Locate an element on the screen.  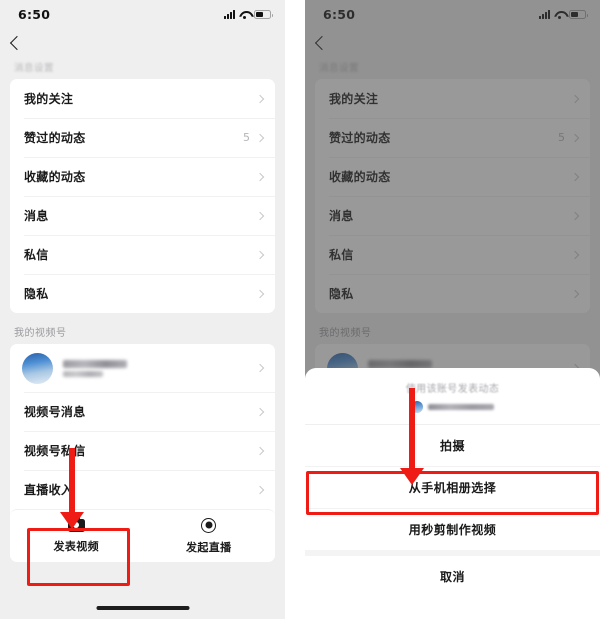
sheet-item-label: 用秒剪制作视频 is located at coordinates (452, 530).